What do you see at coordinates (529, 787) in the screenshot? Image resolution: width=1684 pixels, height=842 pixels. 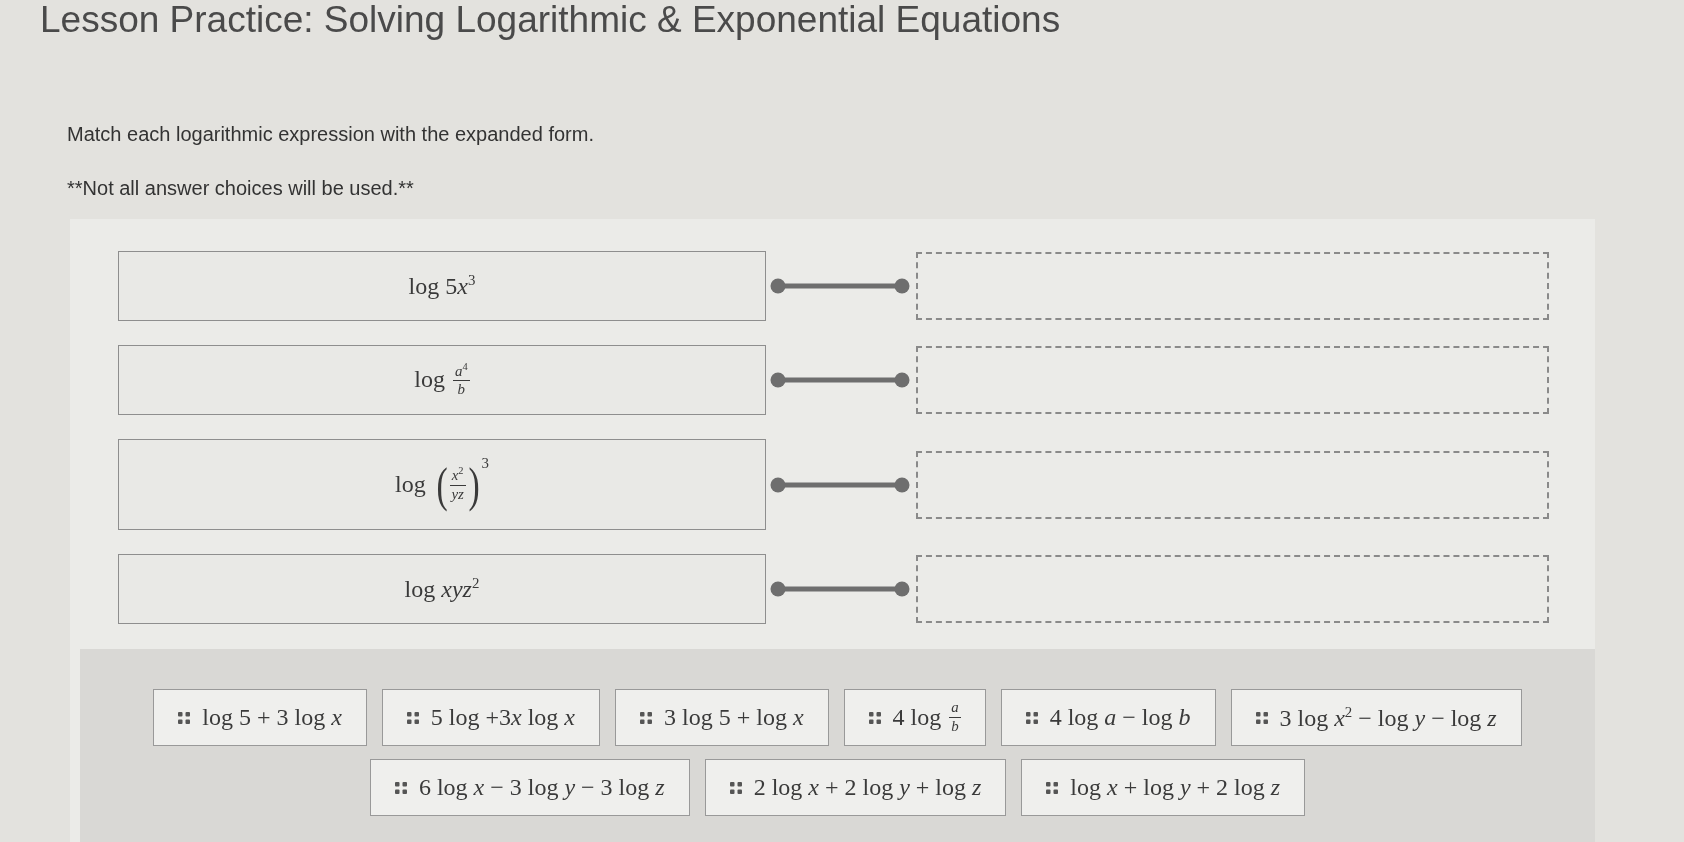 I see `answer-chip: 6 log x − 3 log y − 3 log z` at bounding box center [529, 787].